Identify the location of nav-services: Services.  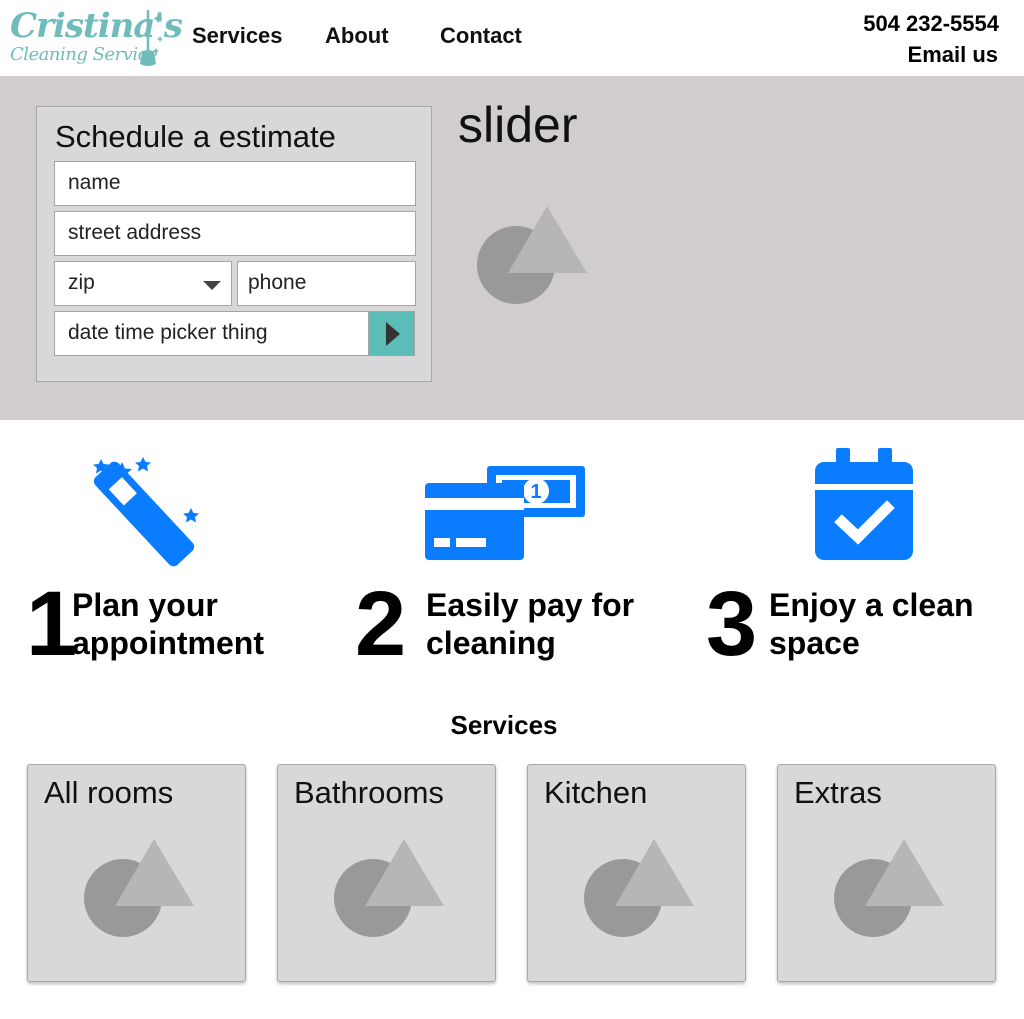
(237, 36).